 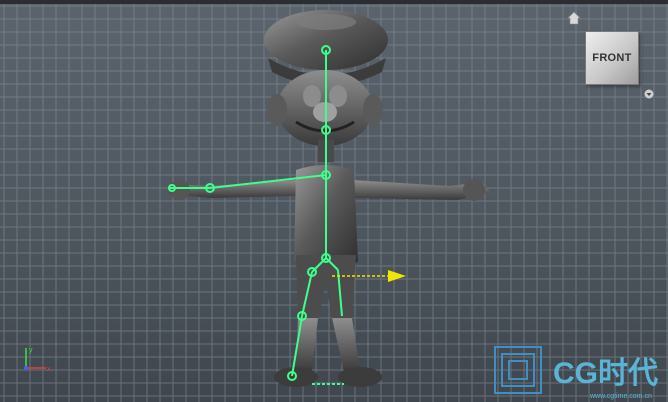 I want to click on viewcube-face-label: FRONT, so click(x=612, y=58).